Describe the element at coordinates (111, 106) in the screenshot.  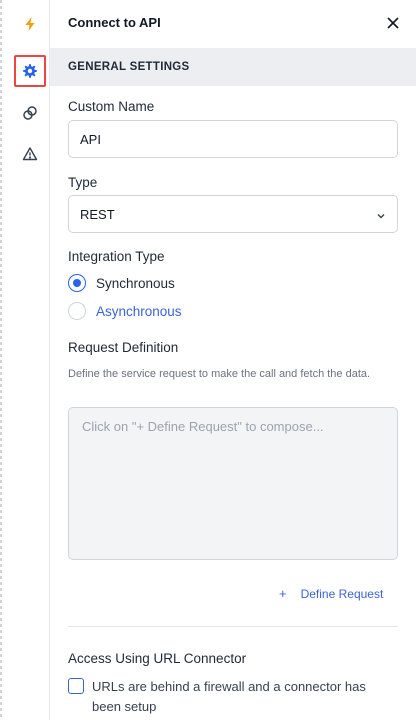
I see `custom-name-label: Custom Name` at that location.